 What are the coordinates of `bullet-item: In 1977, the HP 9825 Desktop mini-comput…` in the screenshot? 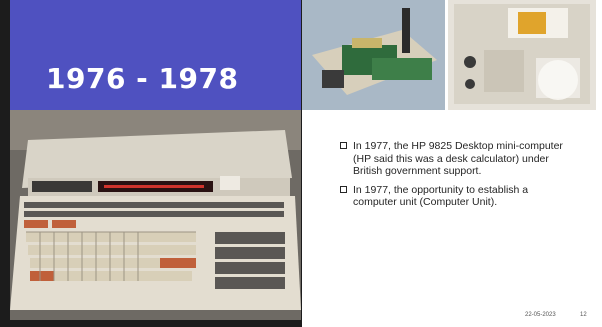 It's located at (455, 159).